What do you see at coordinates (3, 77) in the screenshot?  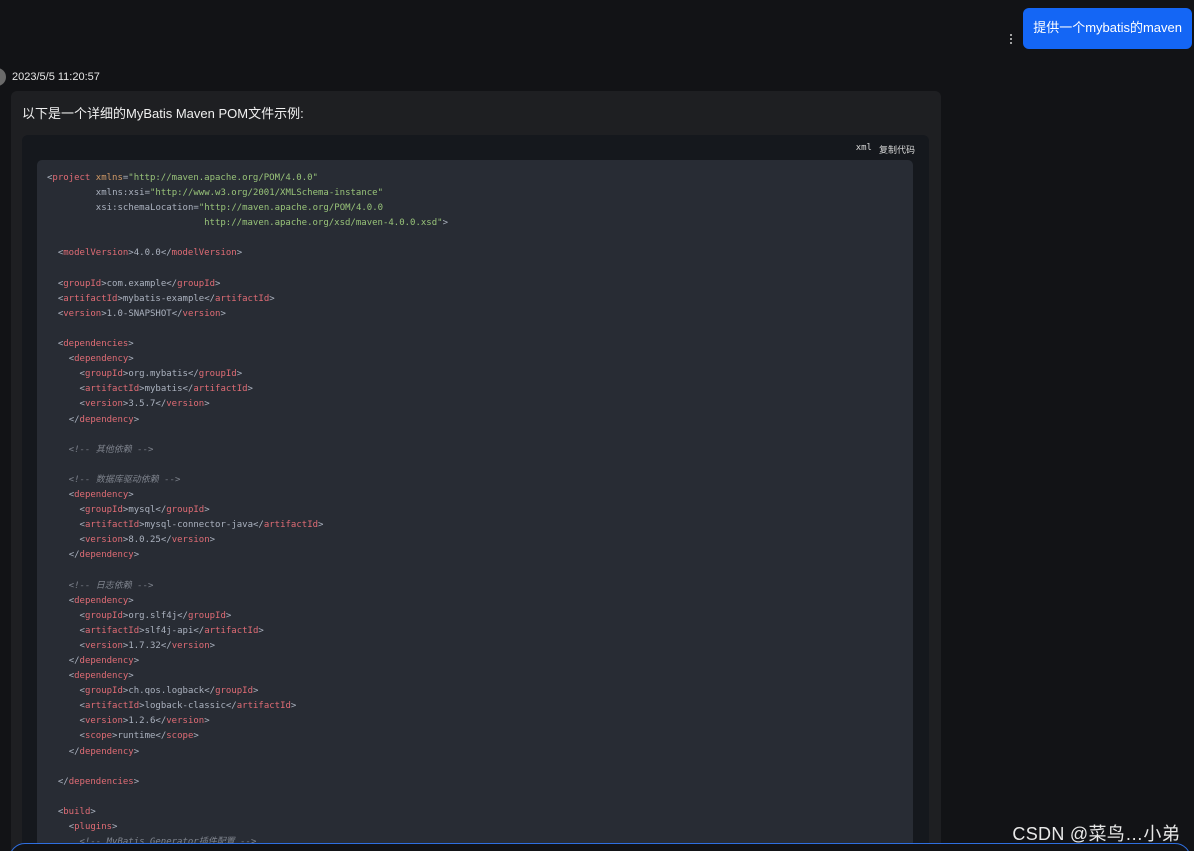 I see `assistant-avatar` at bounding box center [3, 77].